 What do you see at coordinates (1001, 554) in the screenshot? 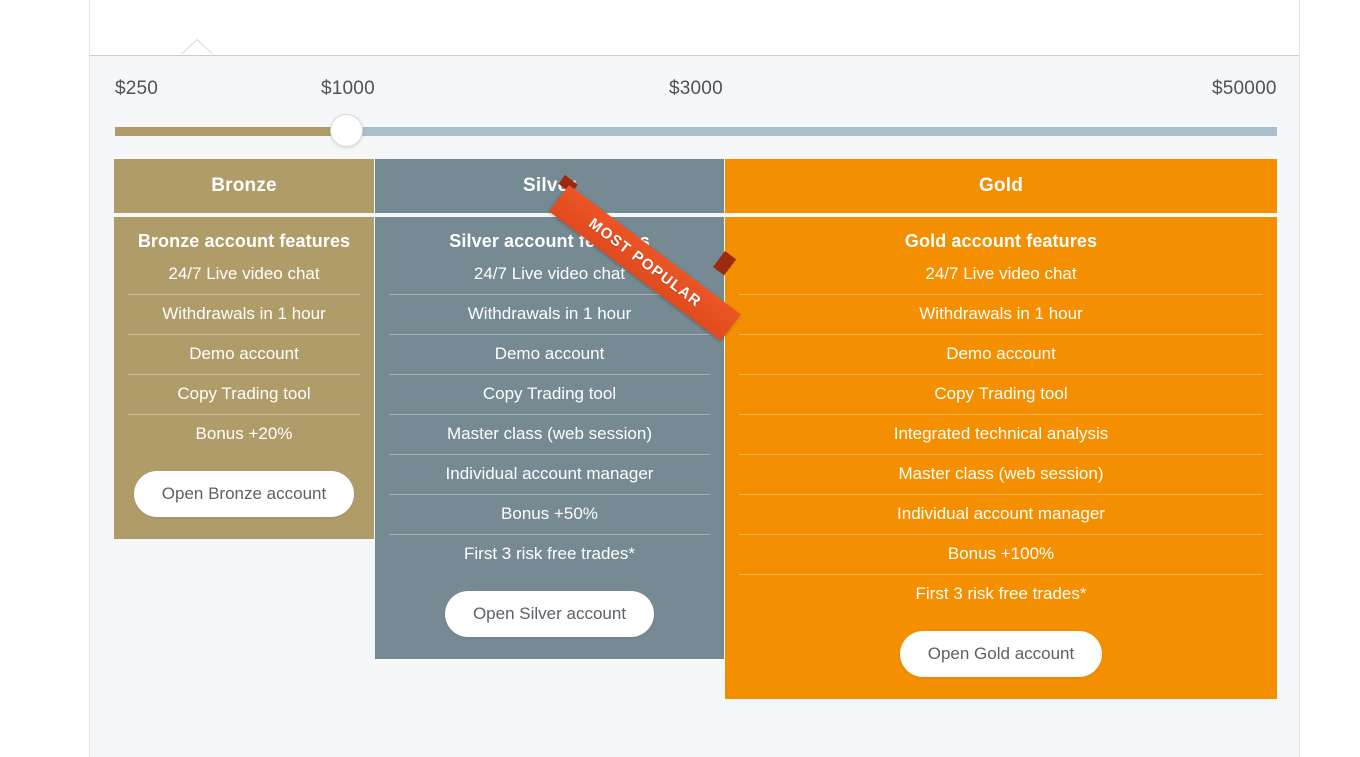
I see `feature-item: Bonus +100%` at bounding box center [1001, 554].